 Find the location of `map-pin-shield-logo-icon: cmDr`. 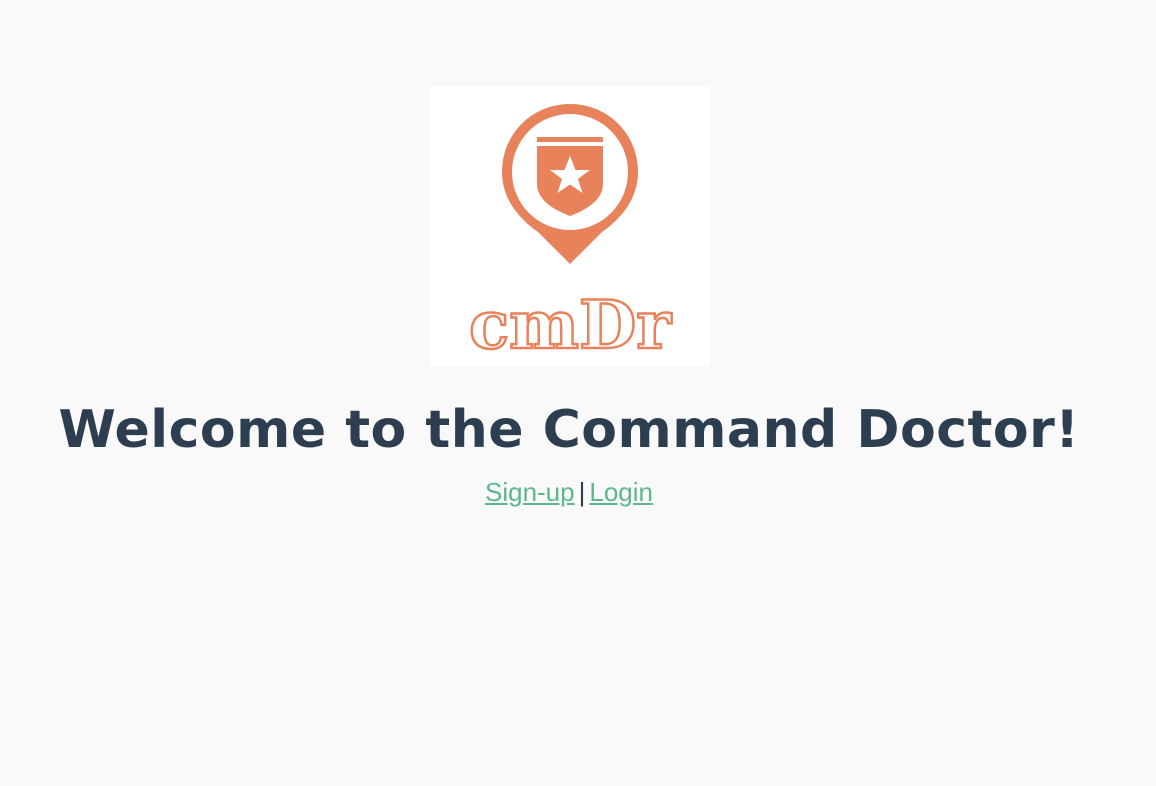

map-pin-shield-logo-icon: cmDr is located at coordinates (570, 234).